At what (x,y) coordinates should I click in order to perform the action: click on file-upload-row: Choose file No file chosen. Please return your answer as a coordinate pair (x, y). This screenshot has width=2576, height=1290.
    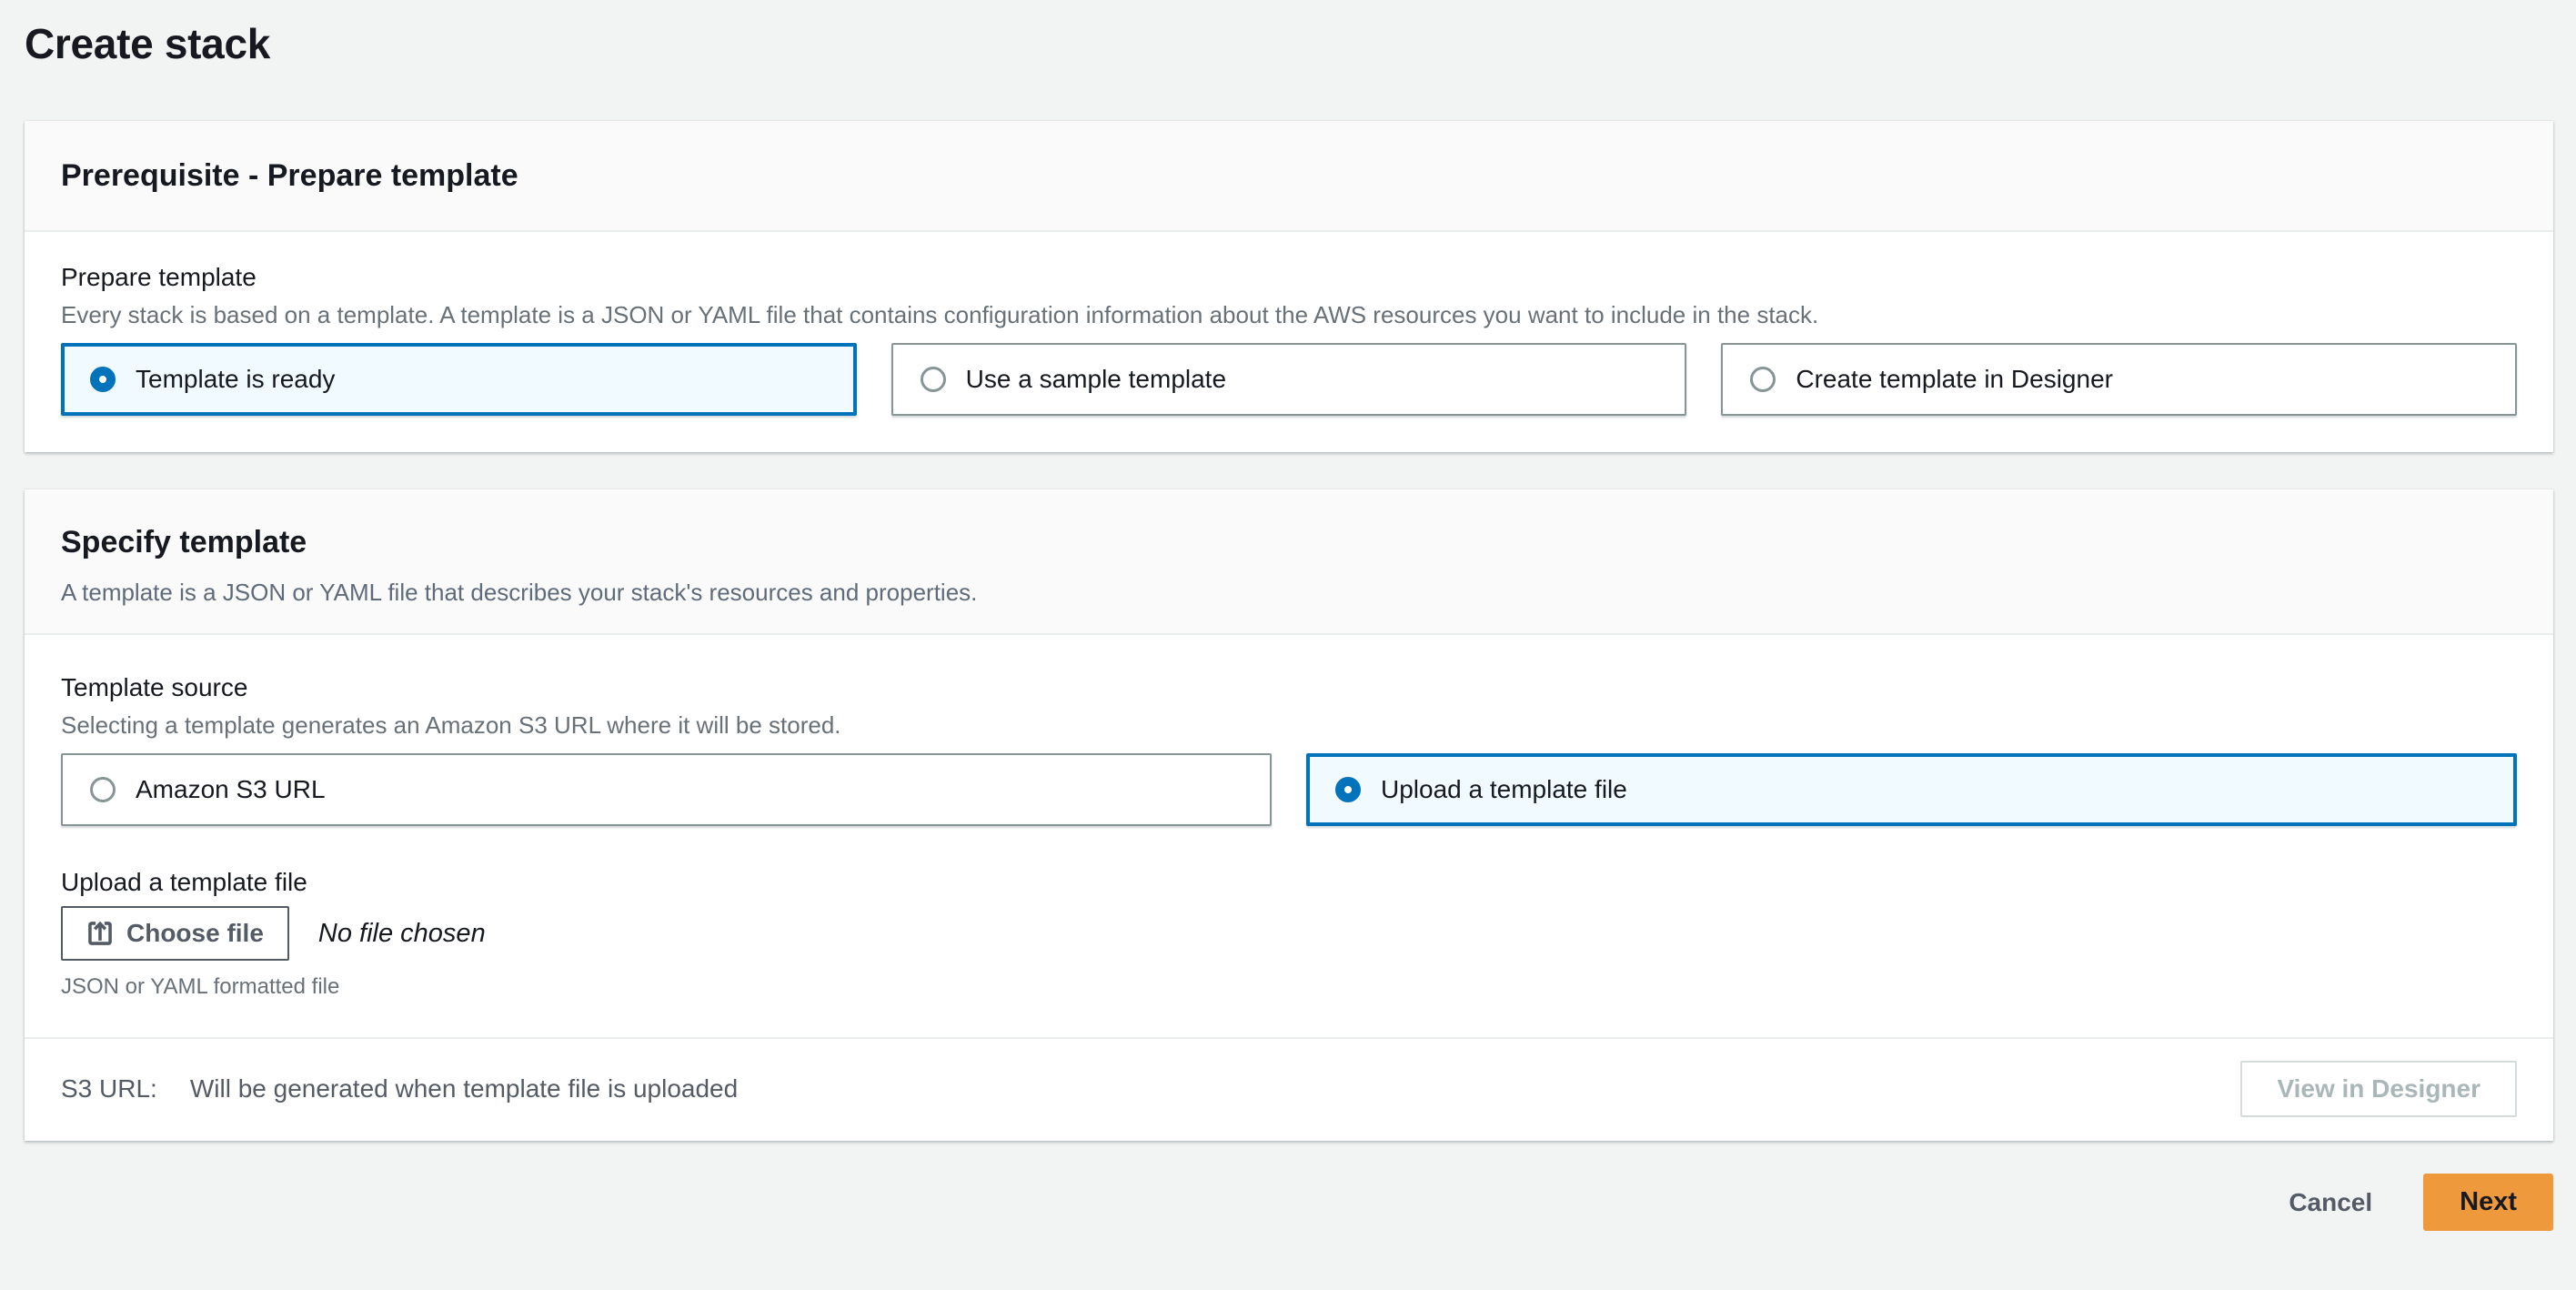
    Looking at the image, I should click on (1289, 933).